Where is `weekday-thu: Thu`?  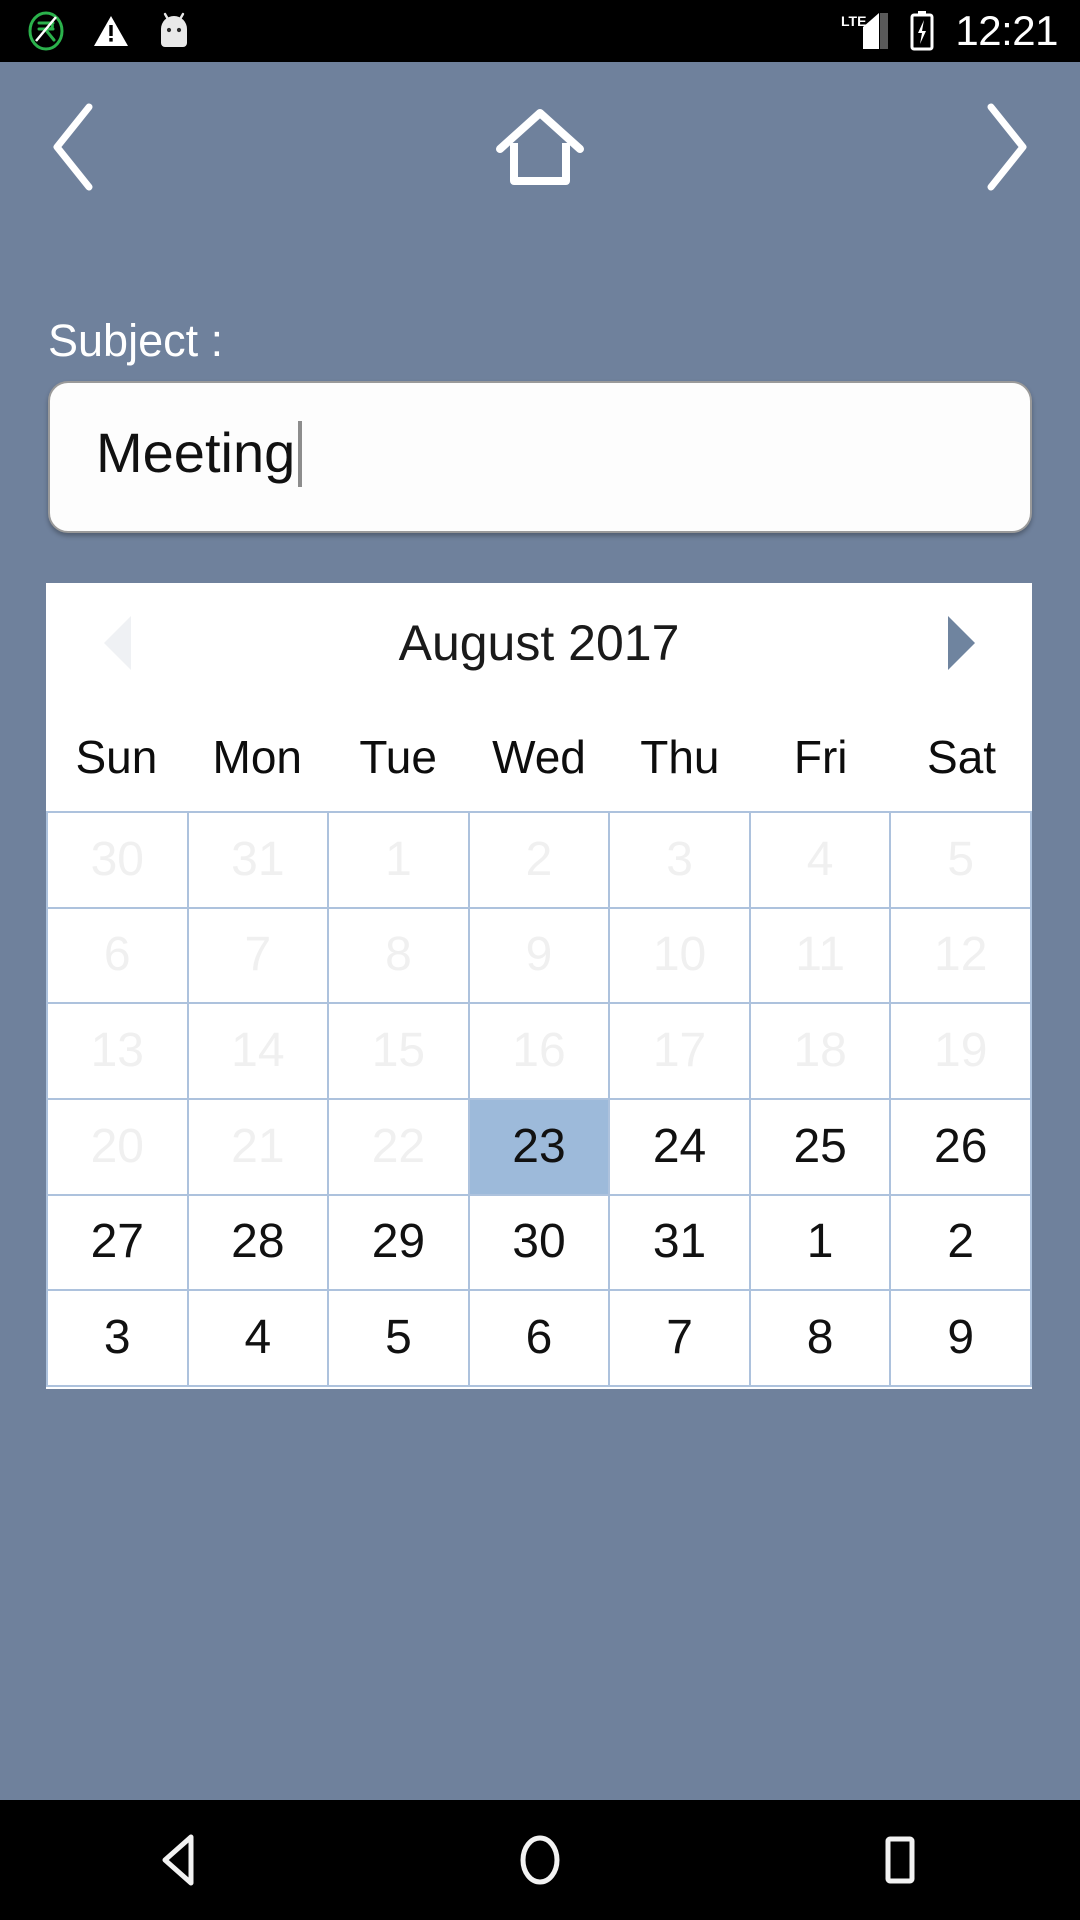 weekday-thu: Thu is located at coordinates (680, 757).